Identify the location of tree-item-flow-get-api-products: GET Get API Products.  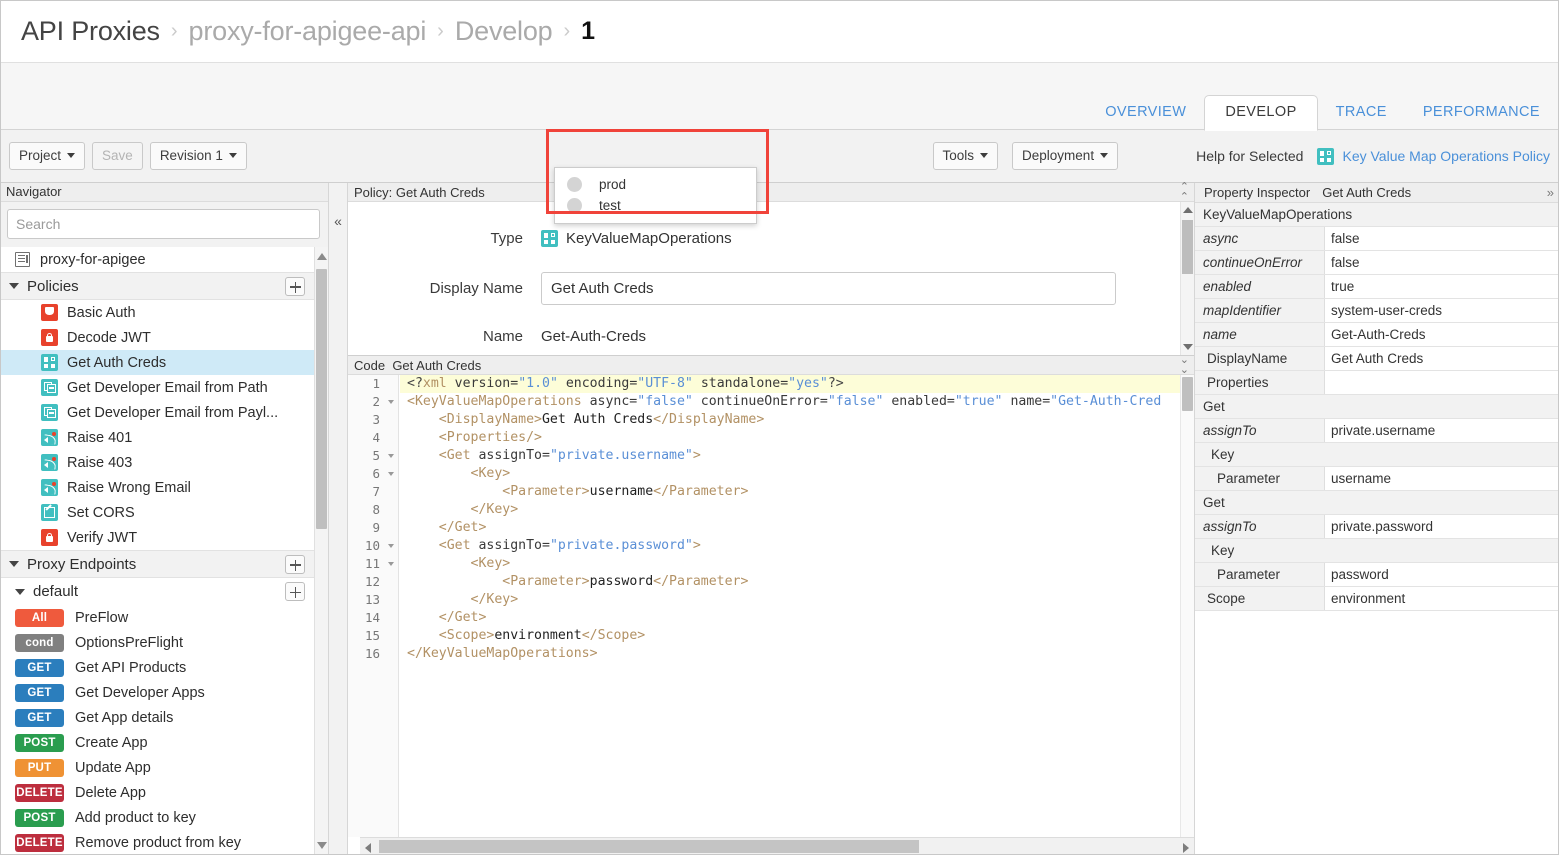
(157, 667).